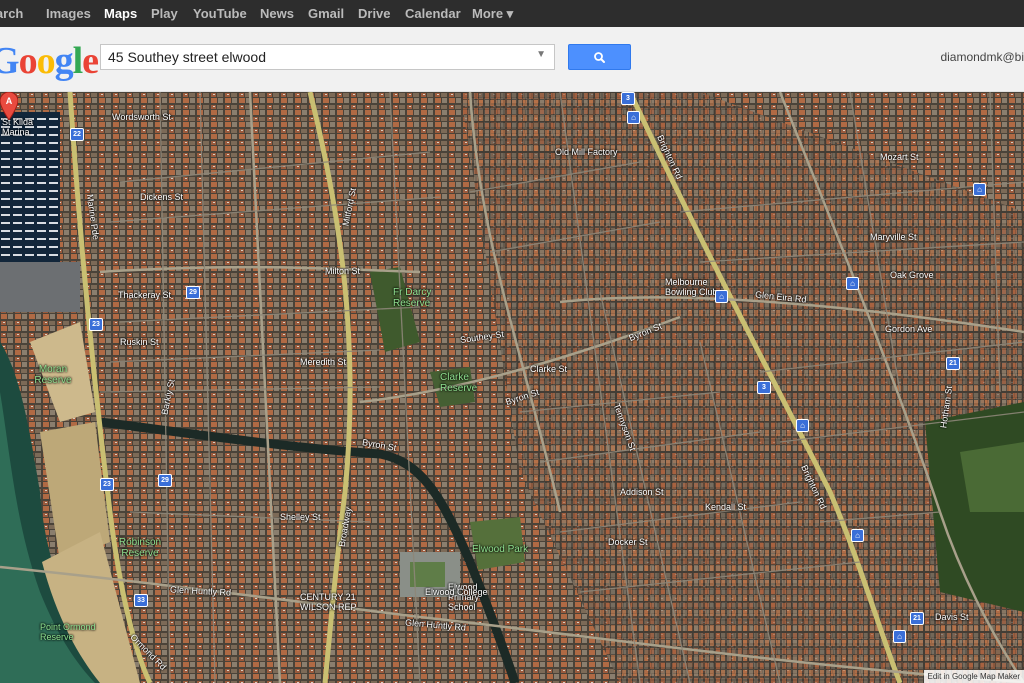 The width and height of the screenshot is (1024, 683). Describe the element at coordinates (541, 54) in the screenshot. I see `search-suggest-caret-icon: ▼` at that location.